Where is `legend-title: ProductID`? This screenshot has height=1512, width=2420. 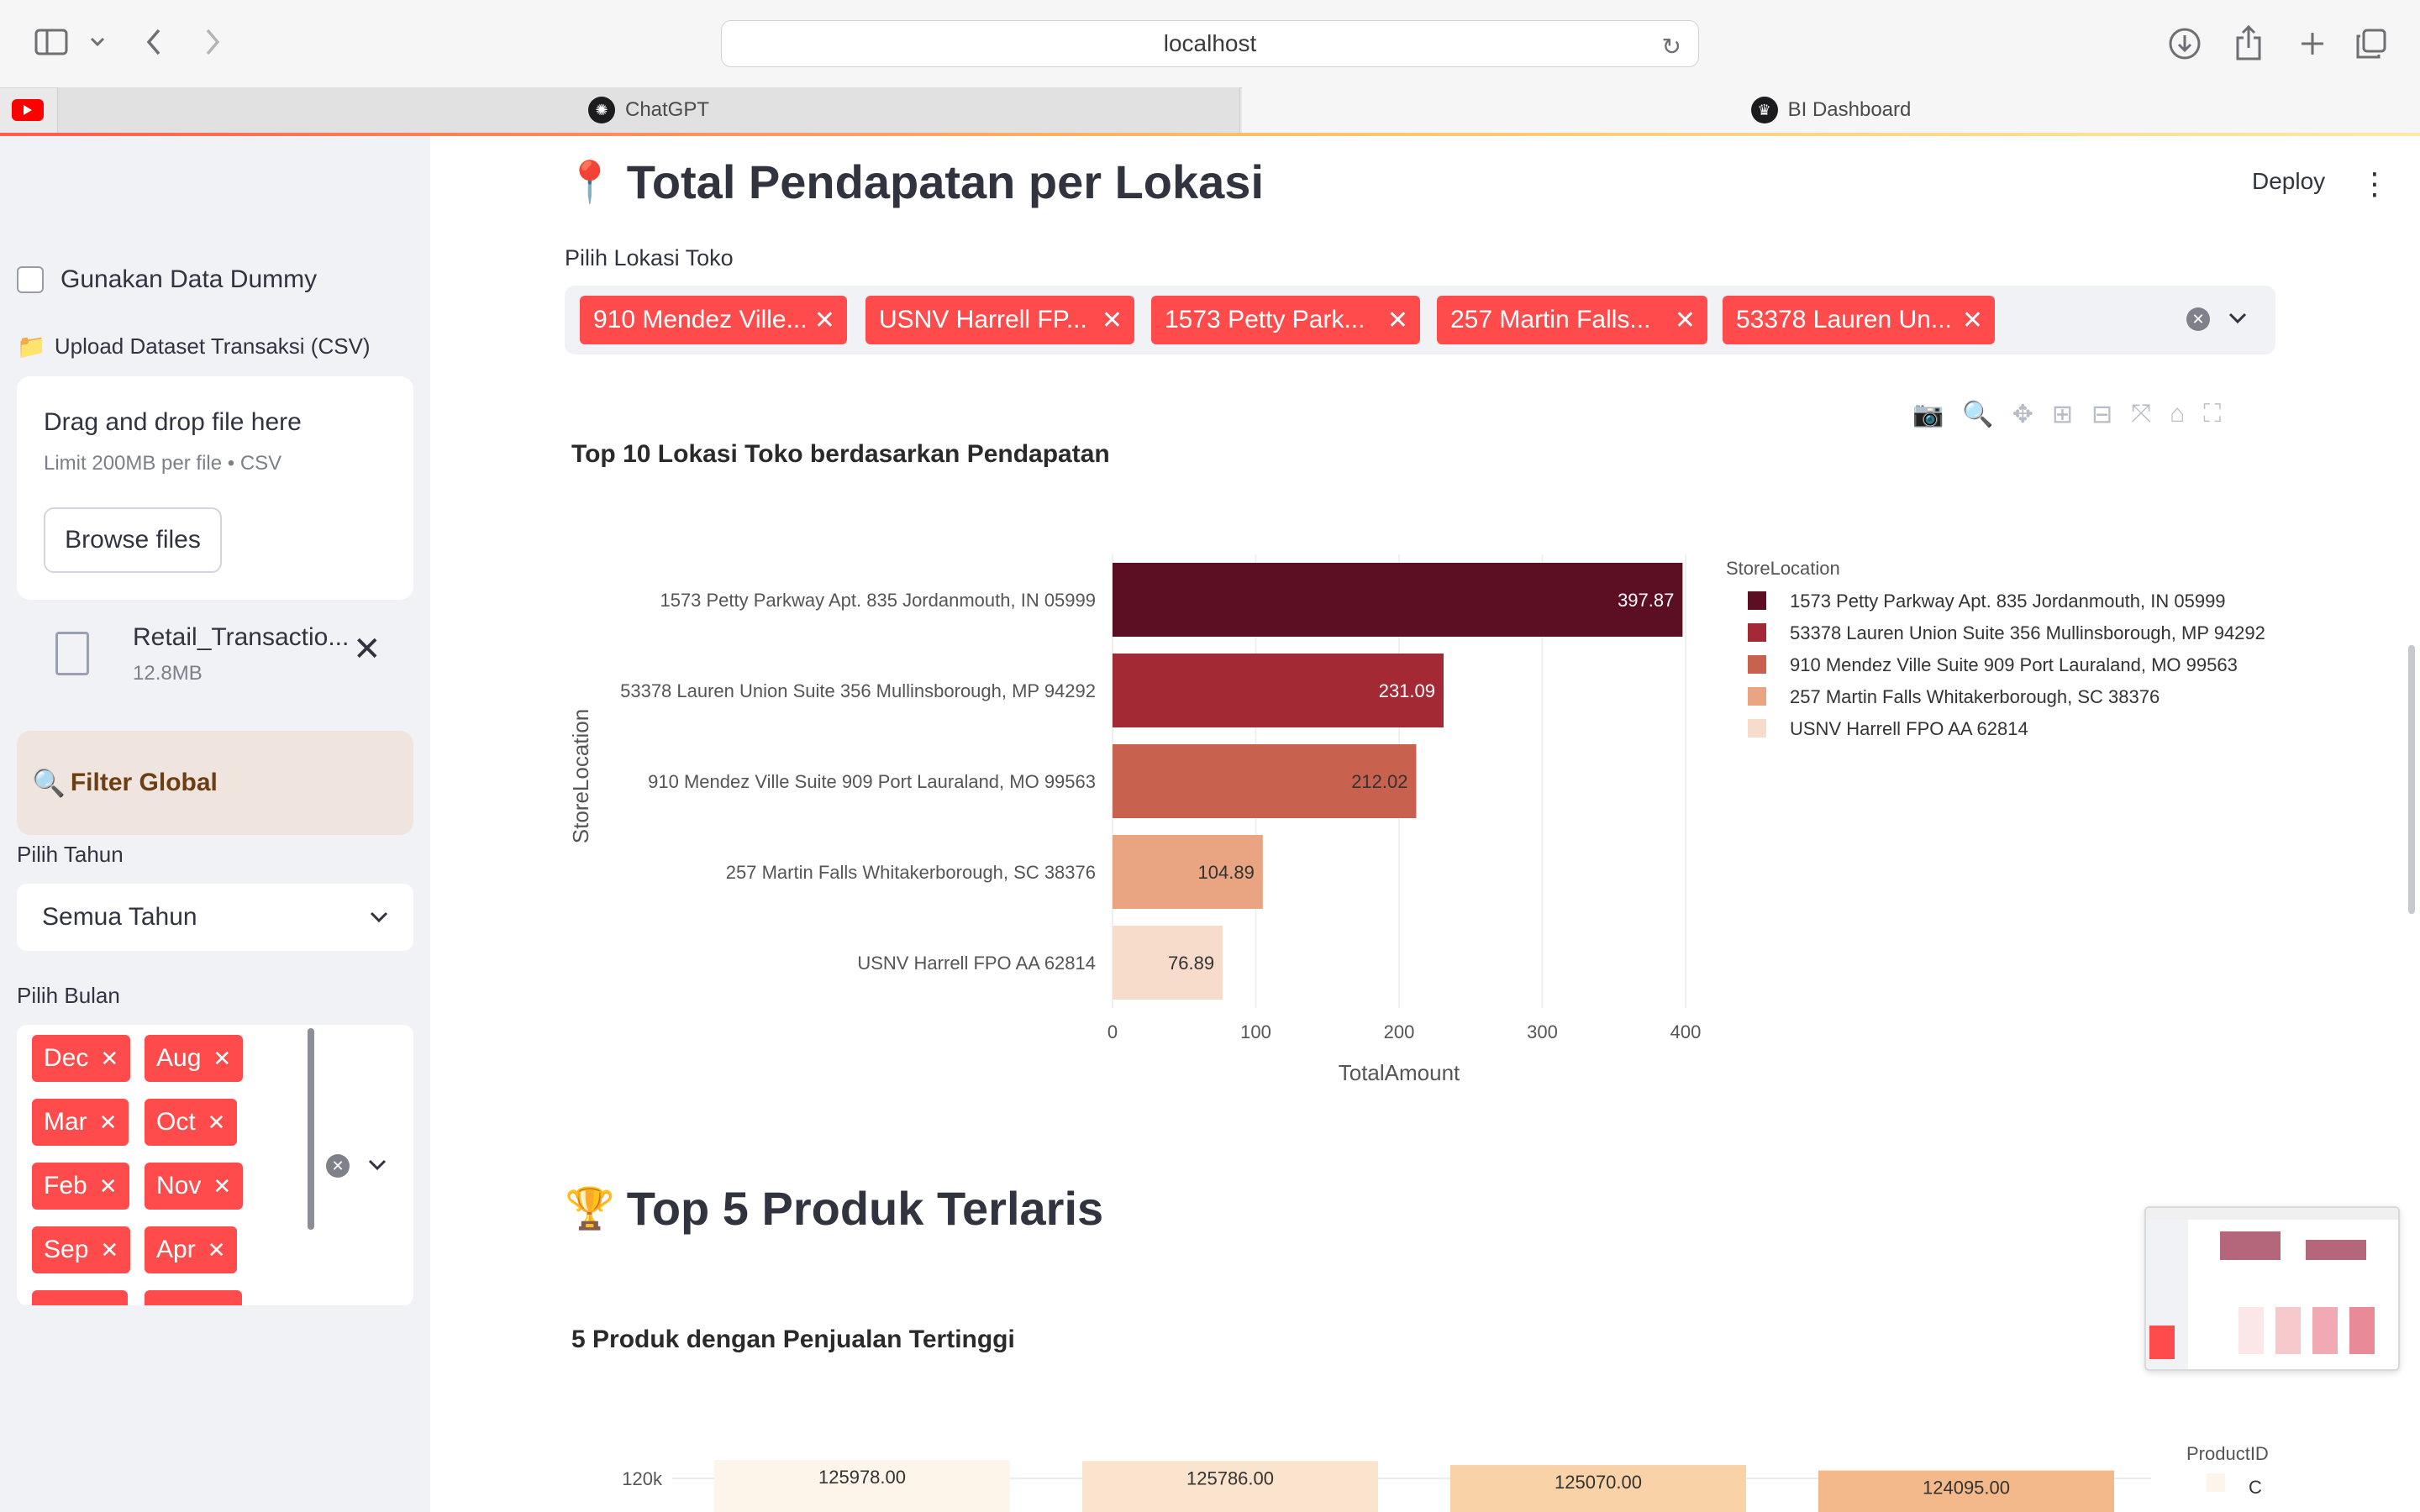
legend-title: ProductID is located at coordinates (2227, 1453).